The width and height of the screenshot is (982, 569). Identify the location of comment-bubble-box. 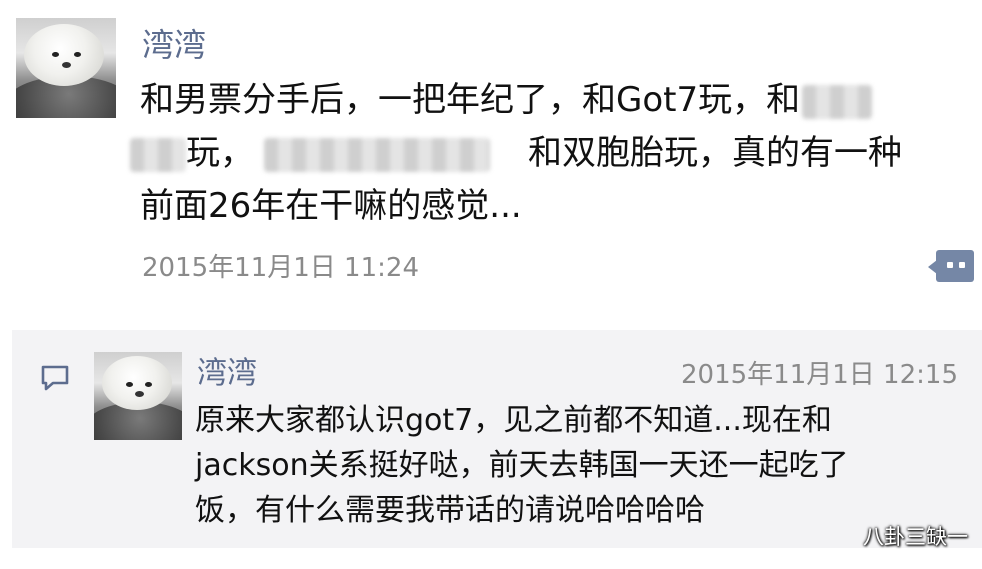
(955, 266).